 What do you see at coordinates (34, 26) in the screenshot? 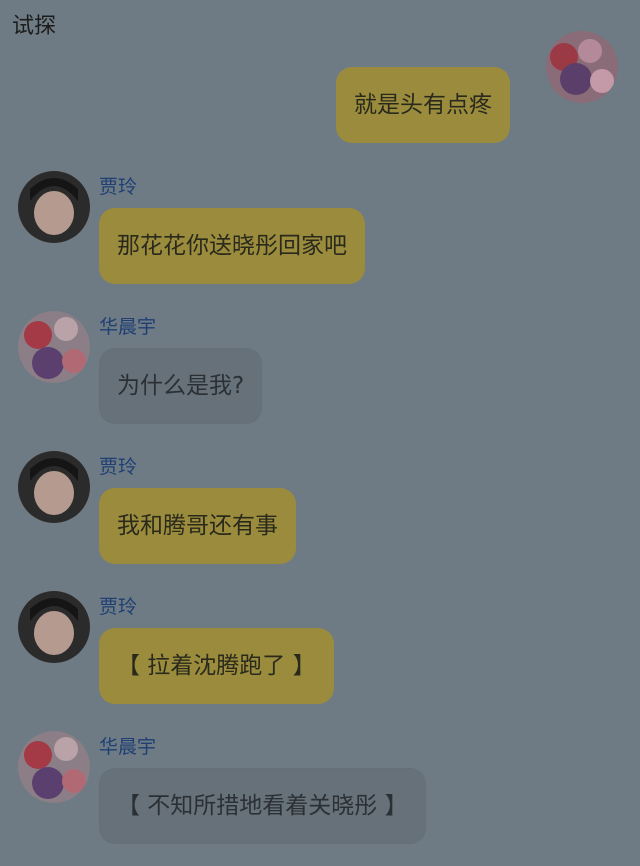
I see `page-title: 试探` at bounding box center [34, 26].